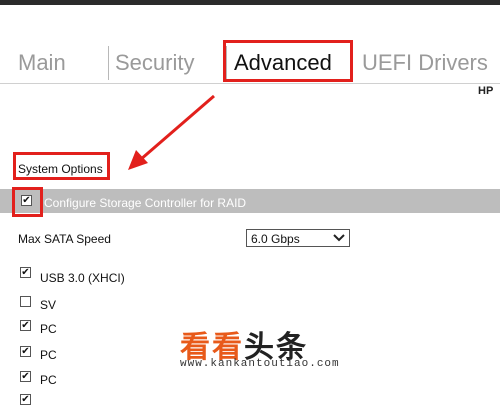 The height and width of the screenshot is (405, 500). I want to click on sata-speed-label: Max SATA Speed, so click(64, 239).